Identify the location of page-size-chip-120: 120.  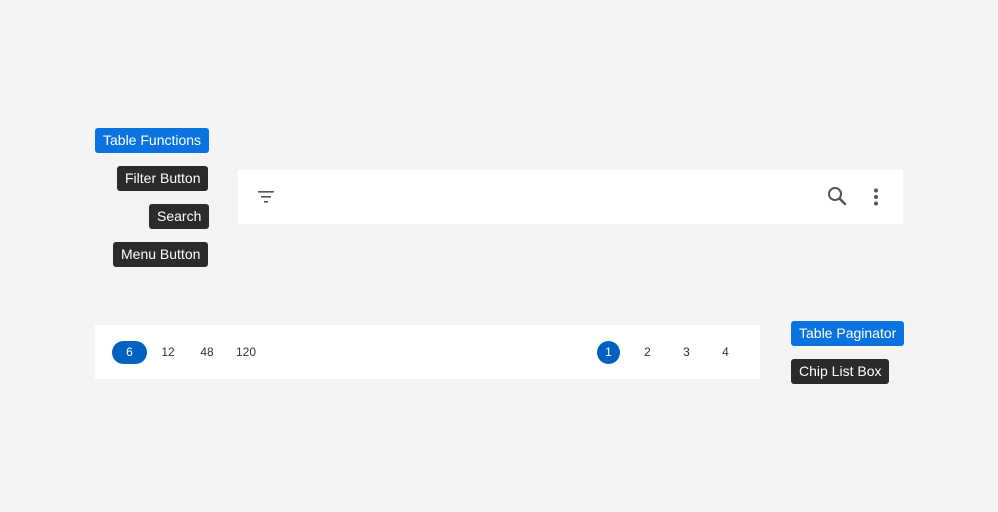
(246, 352).